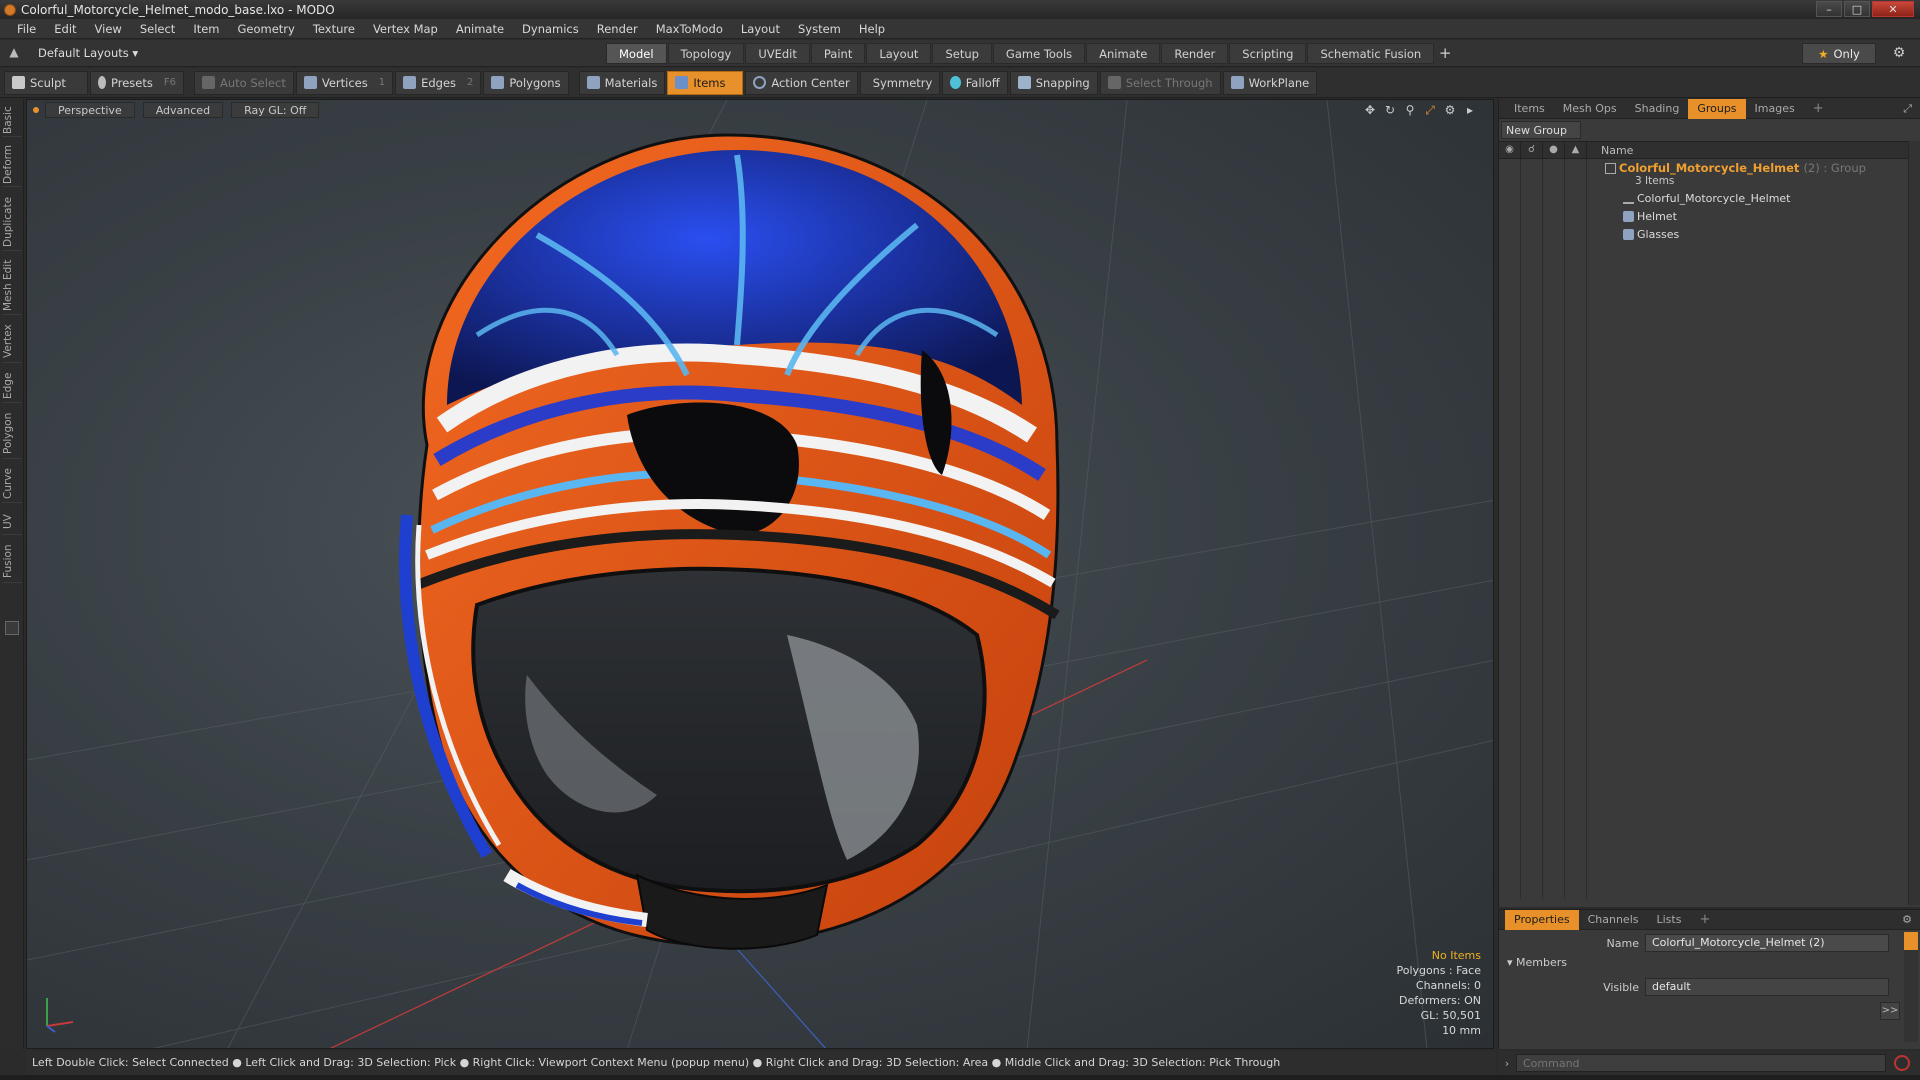 Image resolution: width=1920 pixels, height=1080 pixels. Describe the element at coordinates (550, 29) in the screenshot. I see `menu-dynamics: Dynamics` at that location.